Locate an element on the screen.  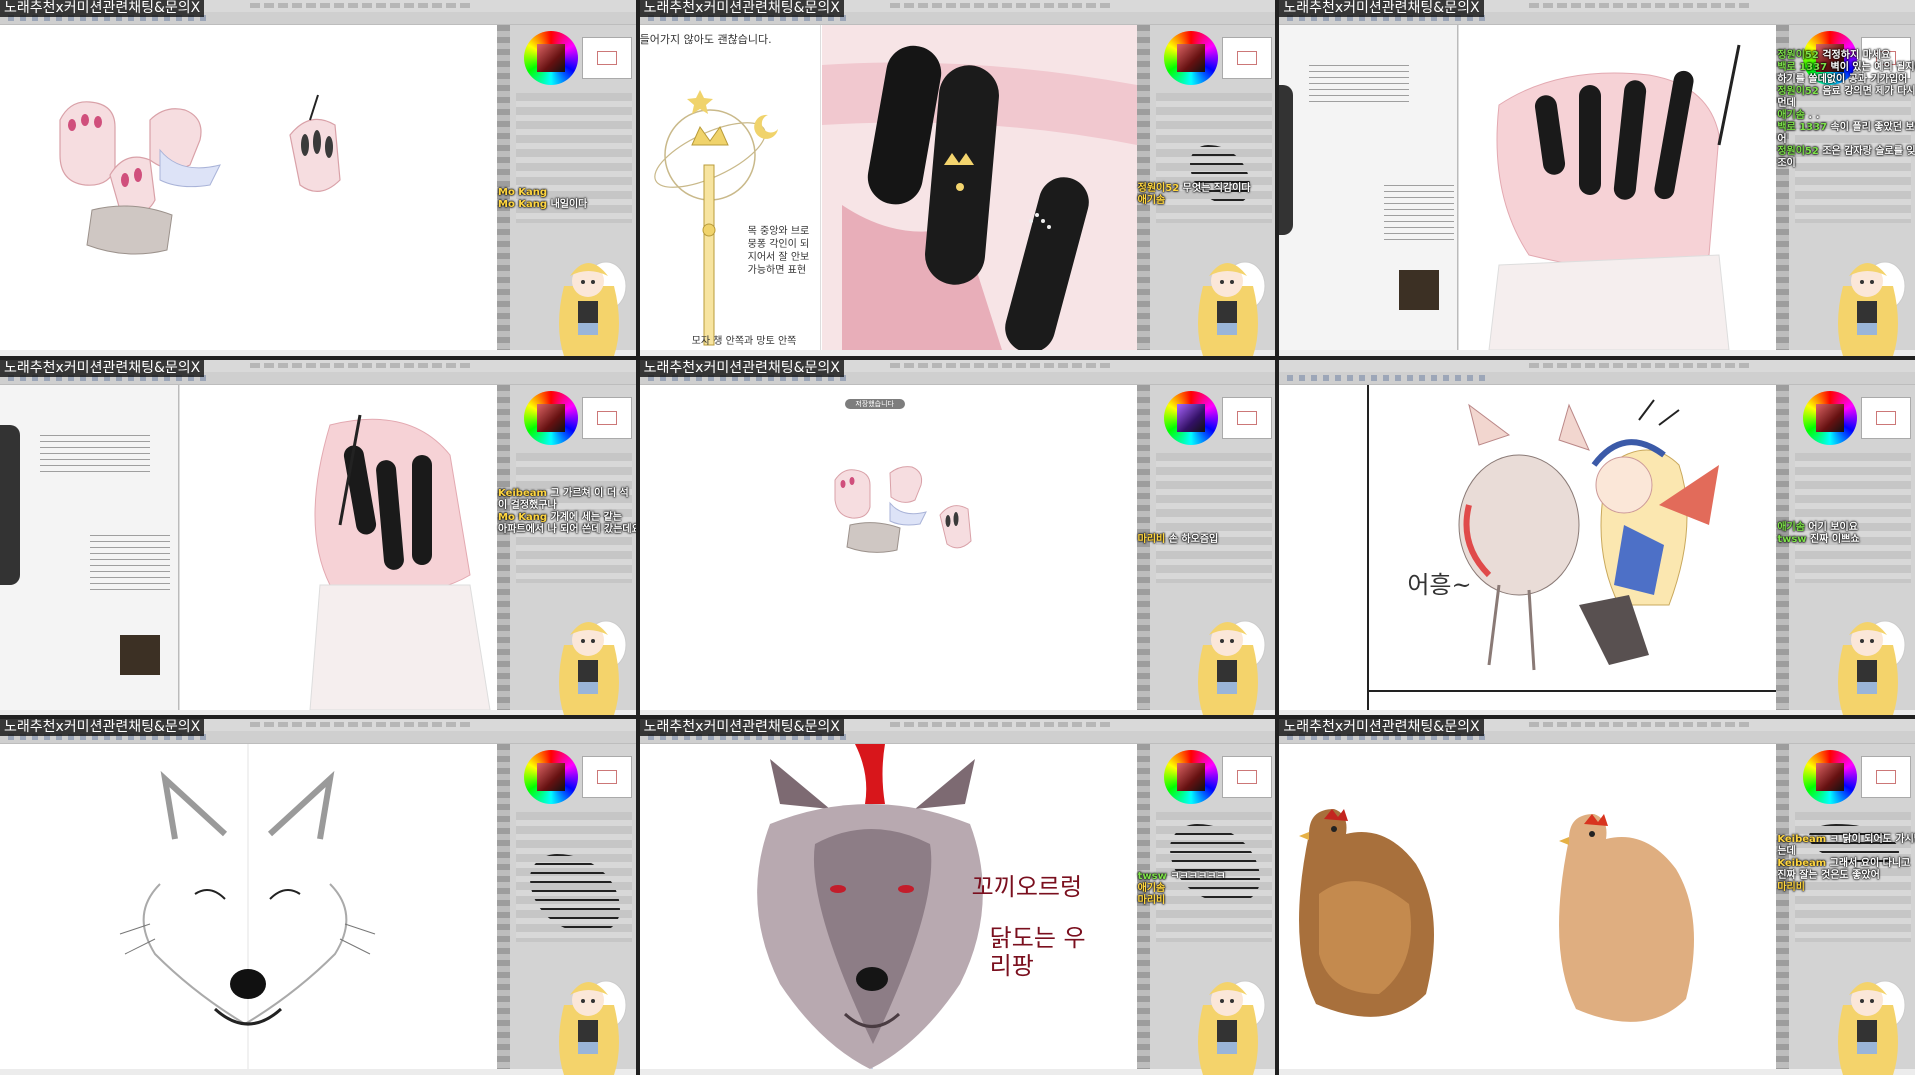
chat-line: twsw 진짜 이쁘쇼 is located at coordinates (1818, 539).